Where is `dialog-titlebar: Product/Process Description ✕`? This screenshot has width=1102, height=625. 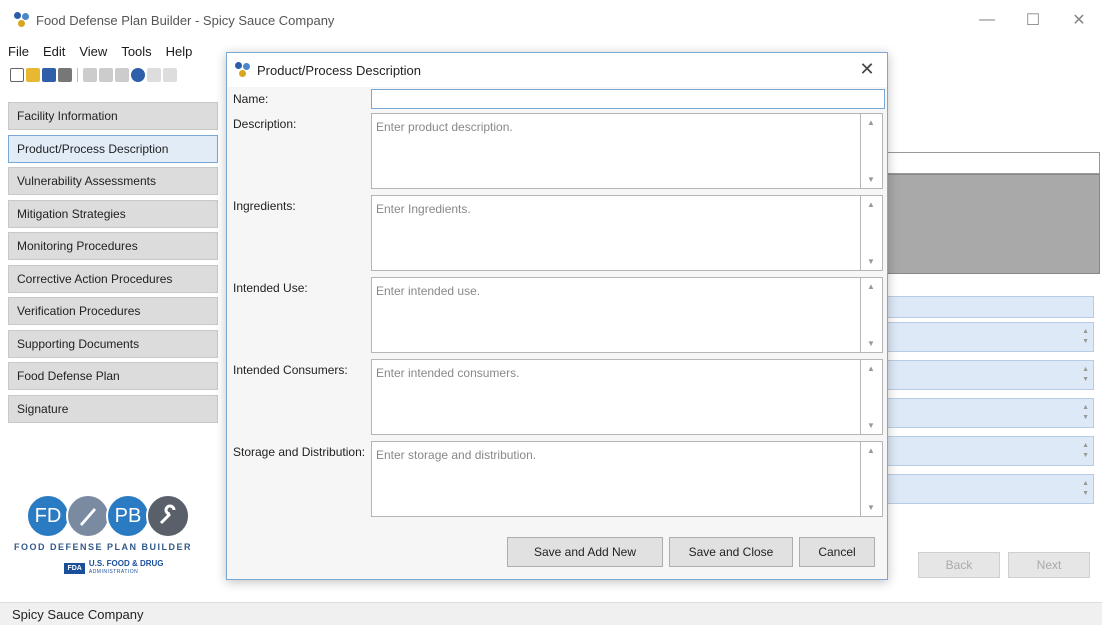
dialog-titlebar: Product/Process Description ✕ is located at coordinates (557, 70).